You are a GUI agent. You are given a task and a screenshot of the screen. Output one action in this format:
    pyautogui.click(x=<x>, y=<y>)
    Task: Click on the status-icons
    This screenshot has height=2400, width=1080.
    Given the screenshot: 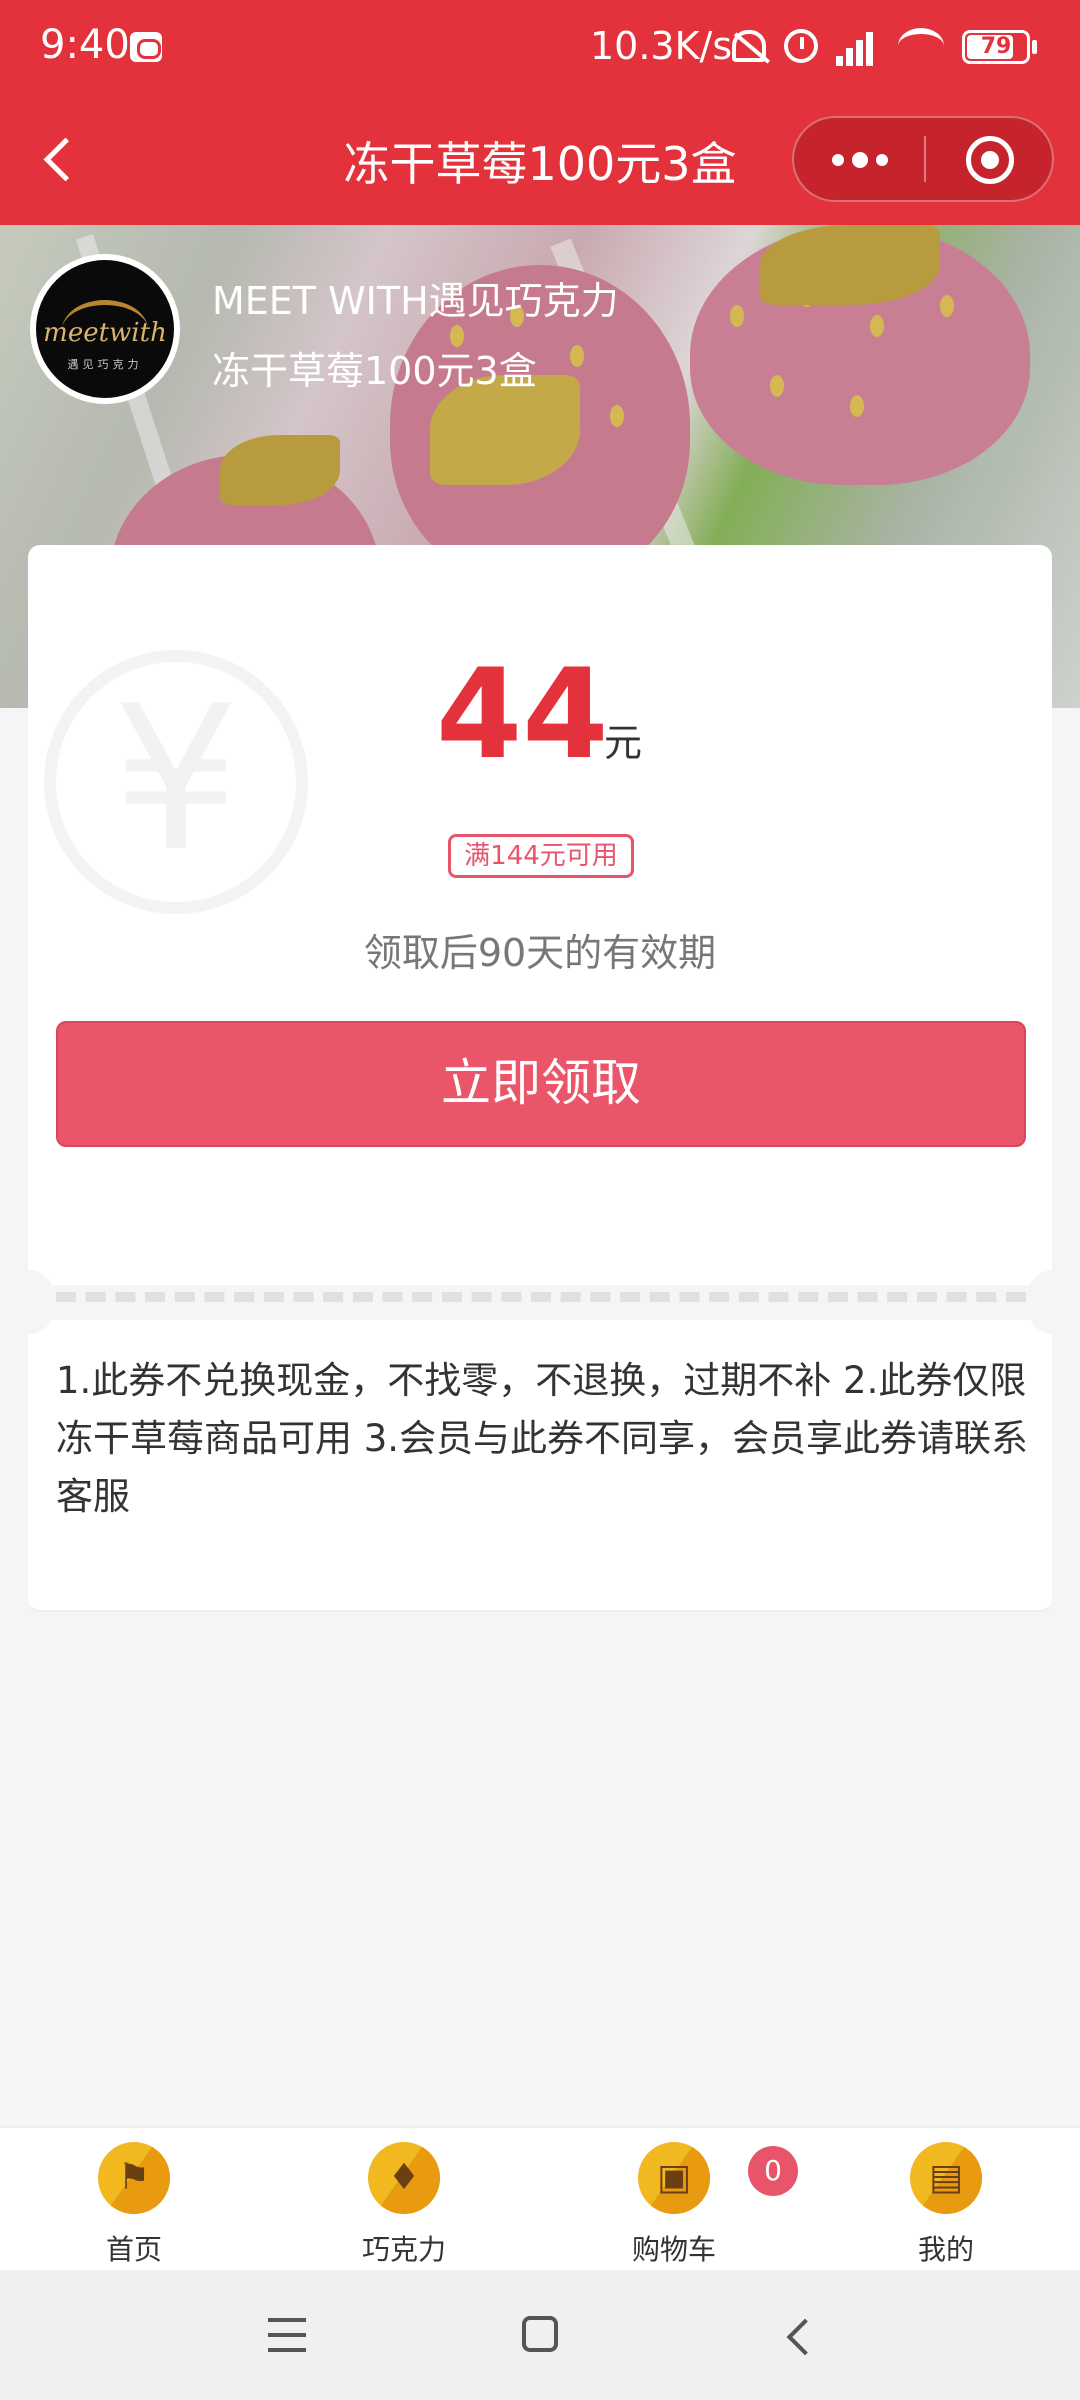 What is the action you would take?
    pyautogui.click(x=838, y=46)
    